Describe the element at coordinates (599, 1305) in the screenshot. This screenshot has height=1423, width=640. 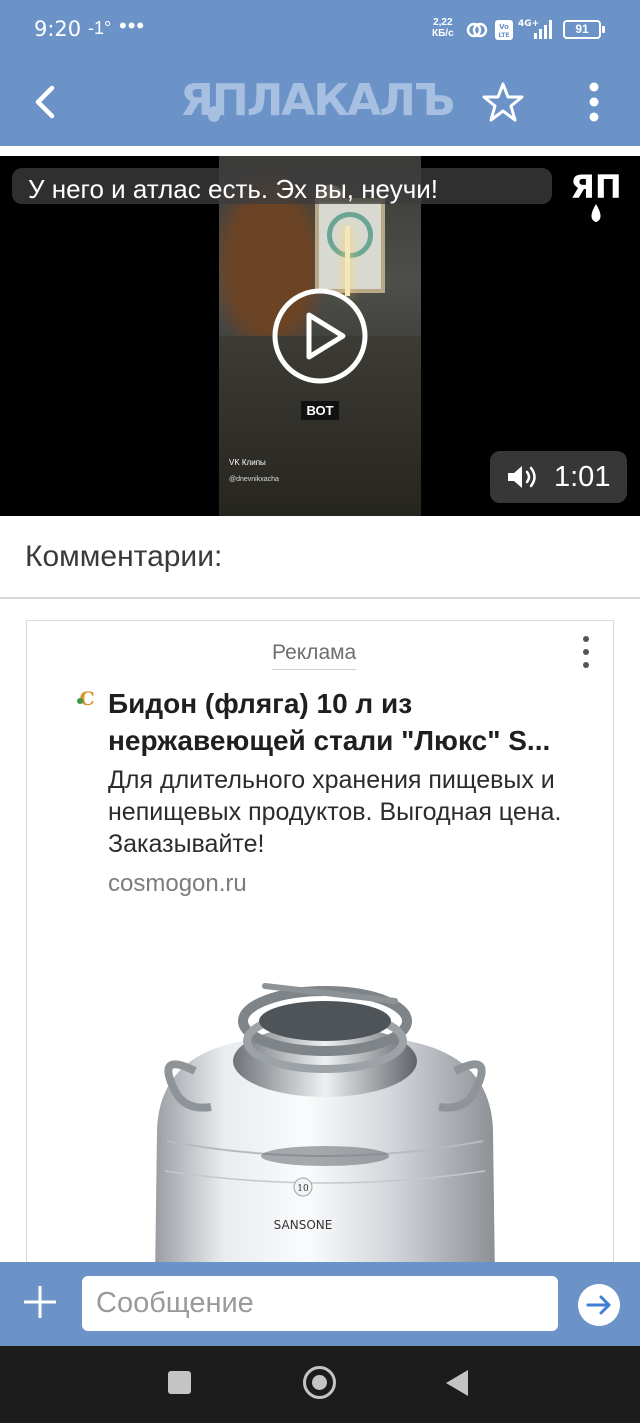
I see `send-arrow-icon` at that location.